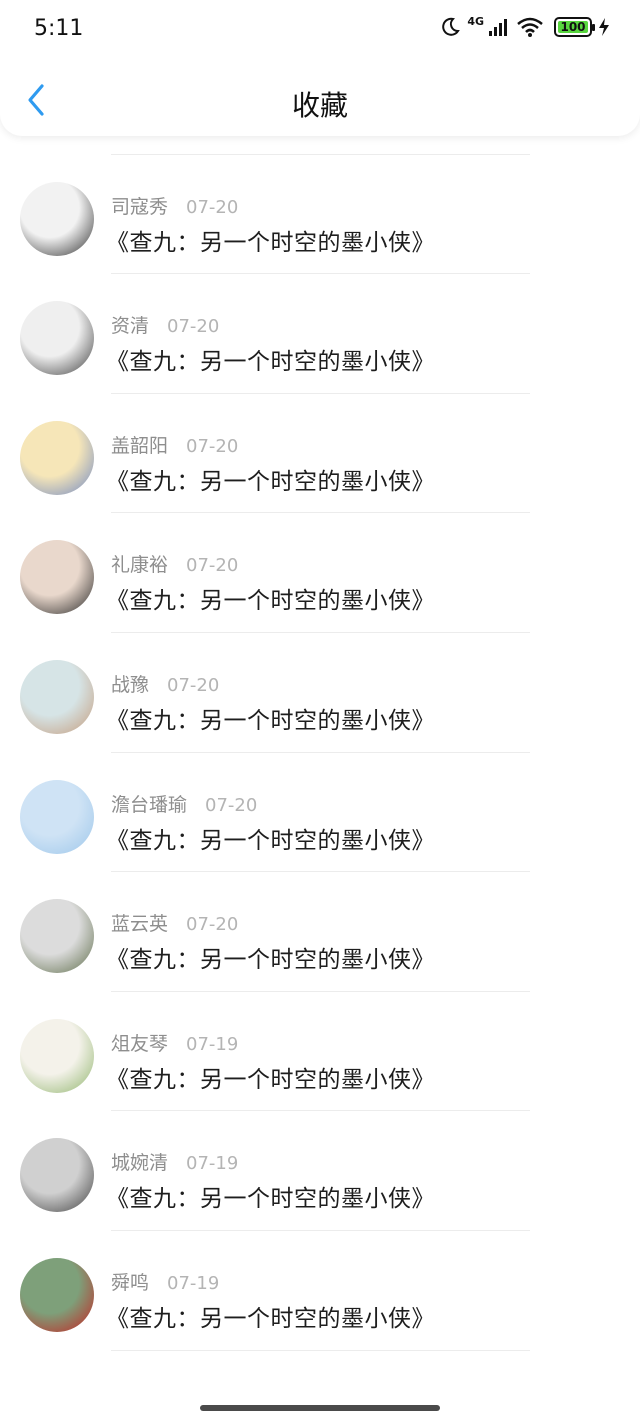  I want to click on item-meta: 城婉清 07-19, so click(174, 1161).